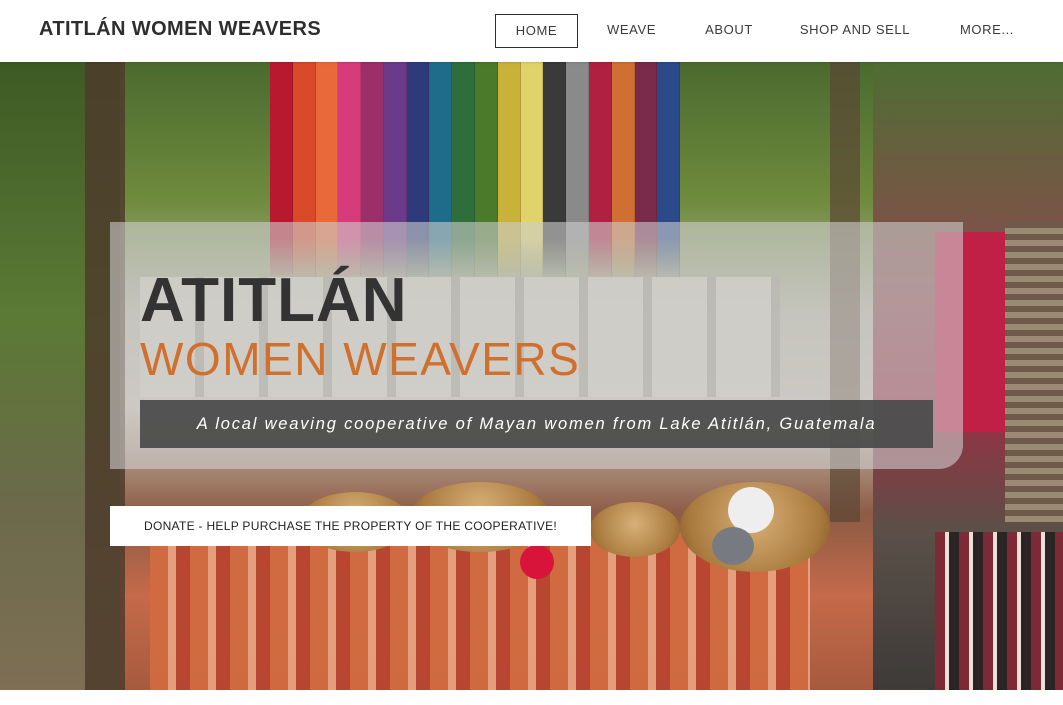 The height and width of the screenshot is (705, 1063). Describe the element at coordinates (729, 30) in the screenshot. I see `nav-about: ABOUT` at that location.